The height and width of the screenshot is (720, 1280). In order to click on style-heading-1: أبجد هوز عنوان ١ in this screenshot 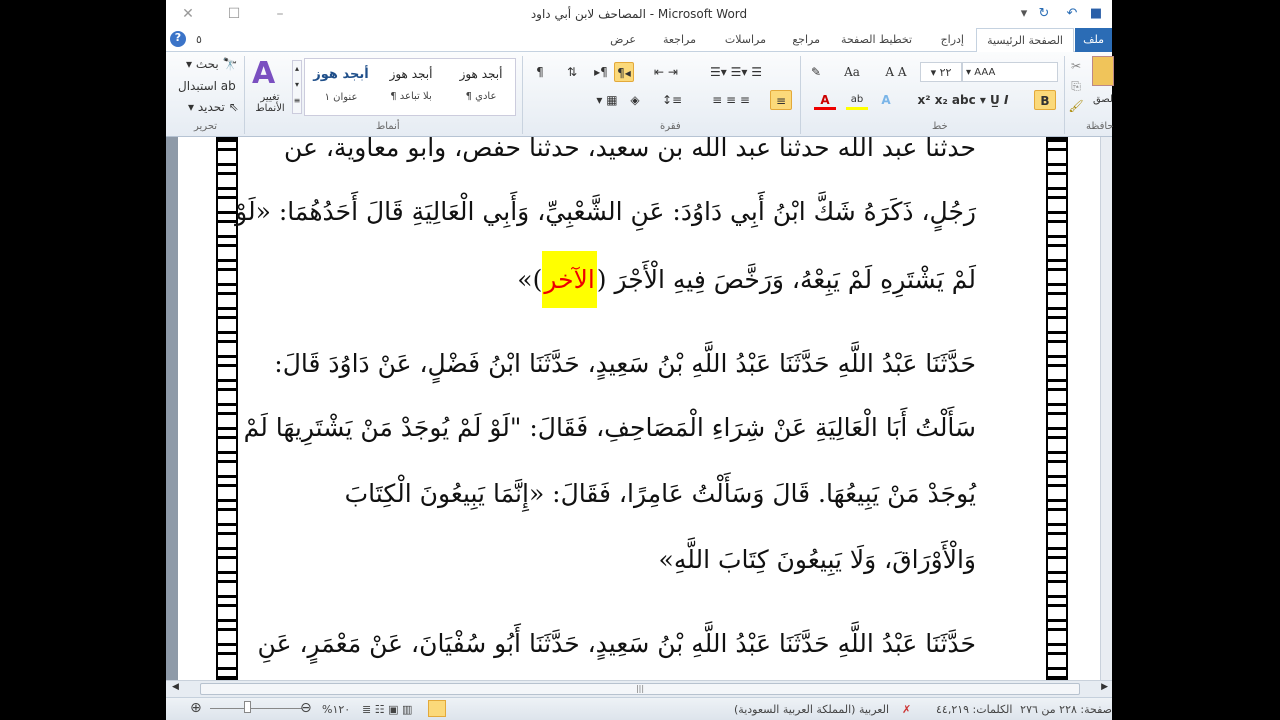, I will do `click(341, 81)`.